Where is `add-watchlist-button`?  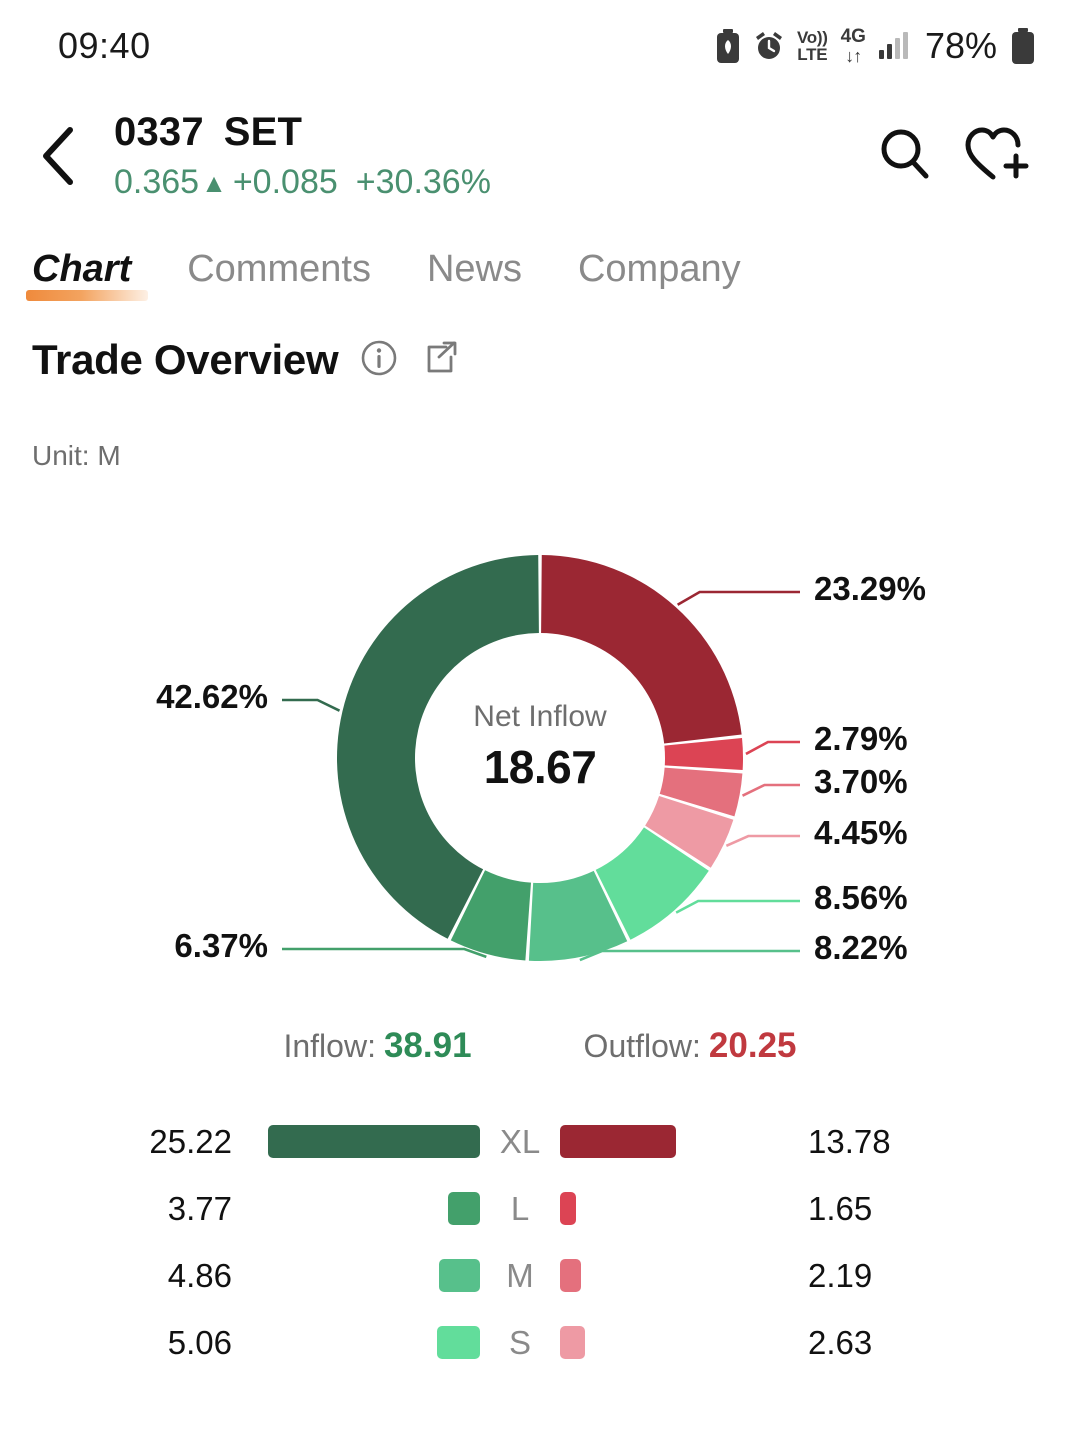 add-watchlist-button is located at coordinates (997, 156).